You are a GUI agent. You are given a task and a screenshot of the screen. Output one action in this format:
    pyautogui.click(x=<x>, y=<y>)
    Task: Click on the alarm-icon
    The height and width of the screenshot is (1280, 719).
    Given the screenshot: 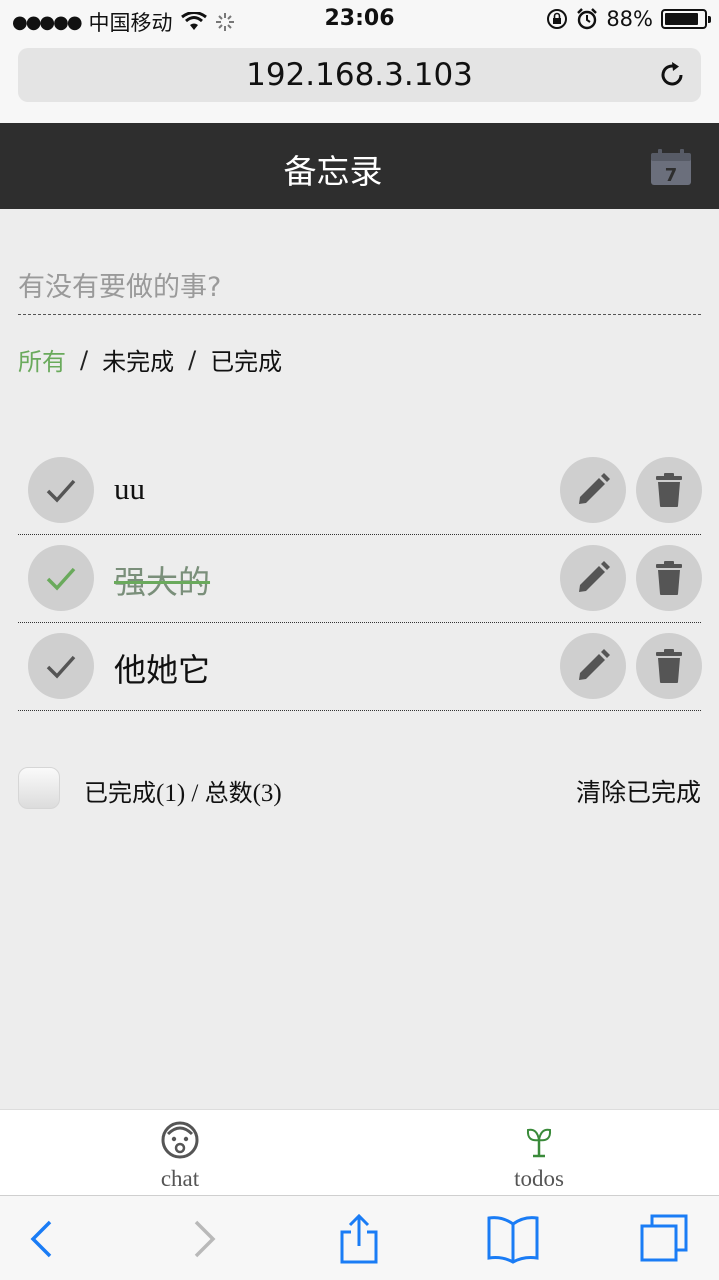 What is the action you would take?
    pyautogui.click(x=587, y=19)
    